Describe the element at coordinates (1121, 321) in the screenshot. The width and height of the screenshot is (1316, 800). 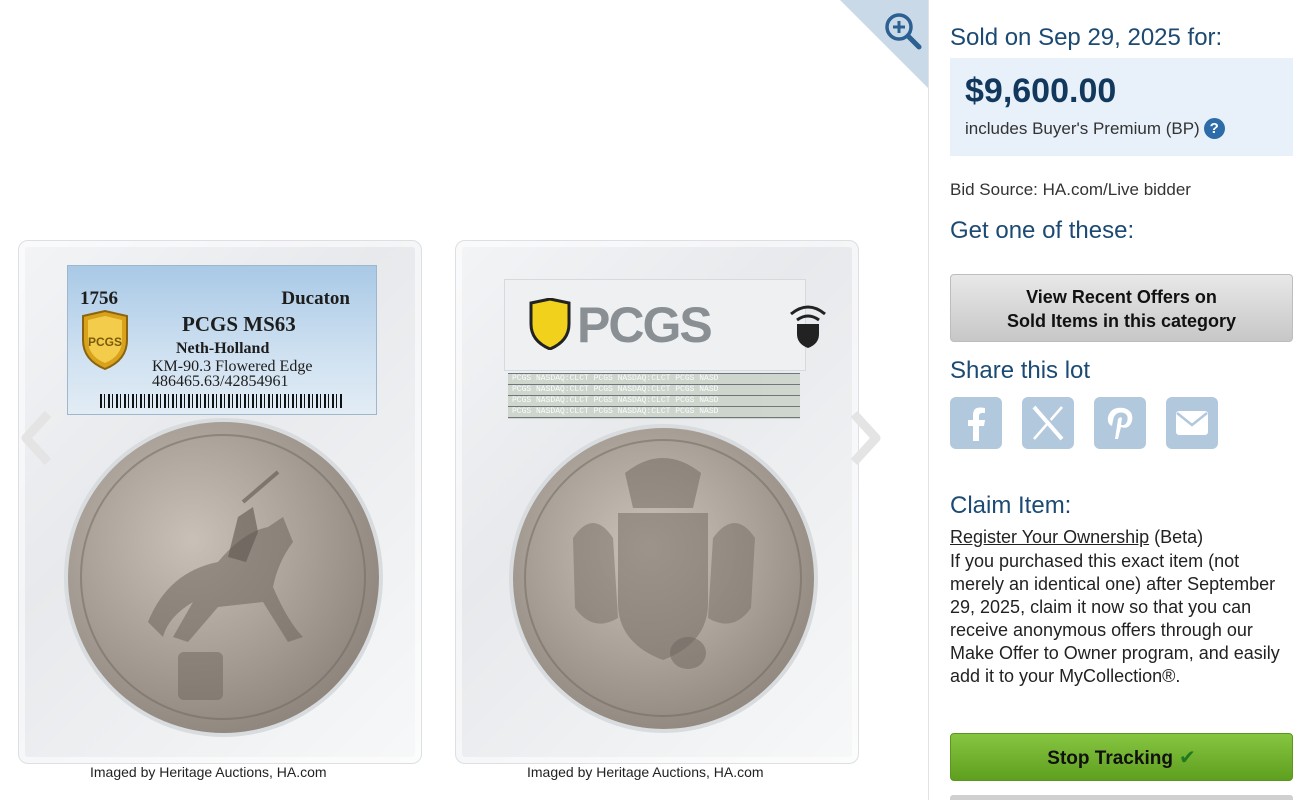
I see `offers-button-line2: Sold Items in this category` at that location.